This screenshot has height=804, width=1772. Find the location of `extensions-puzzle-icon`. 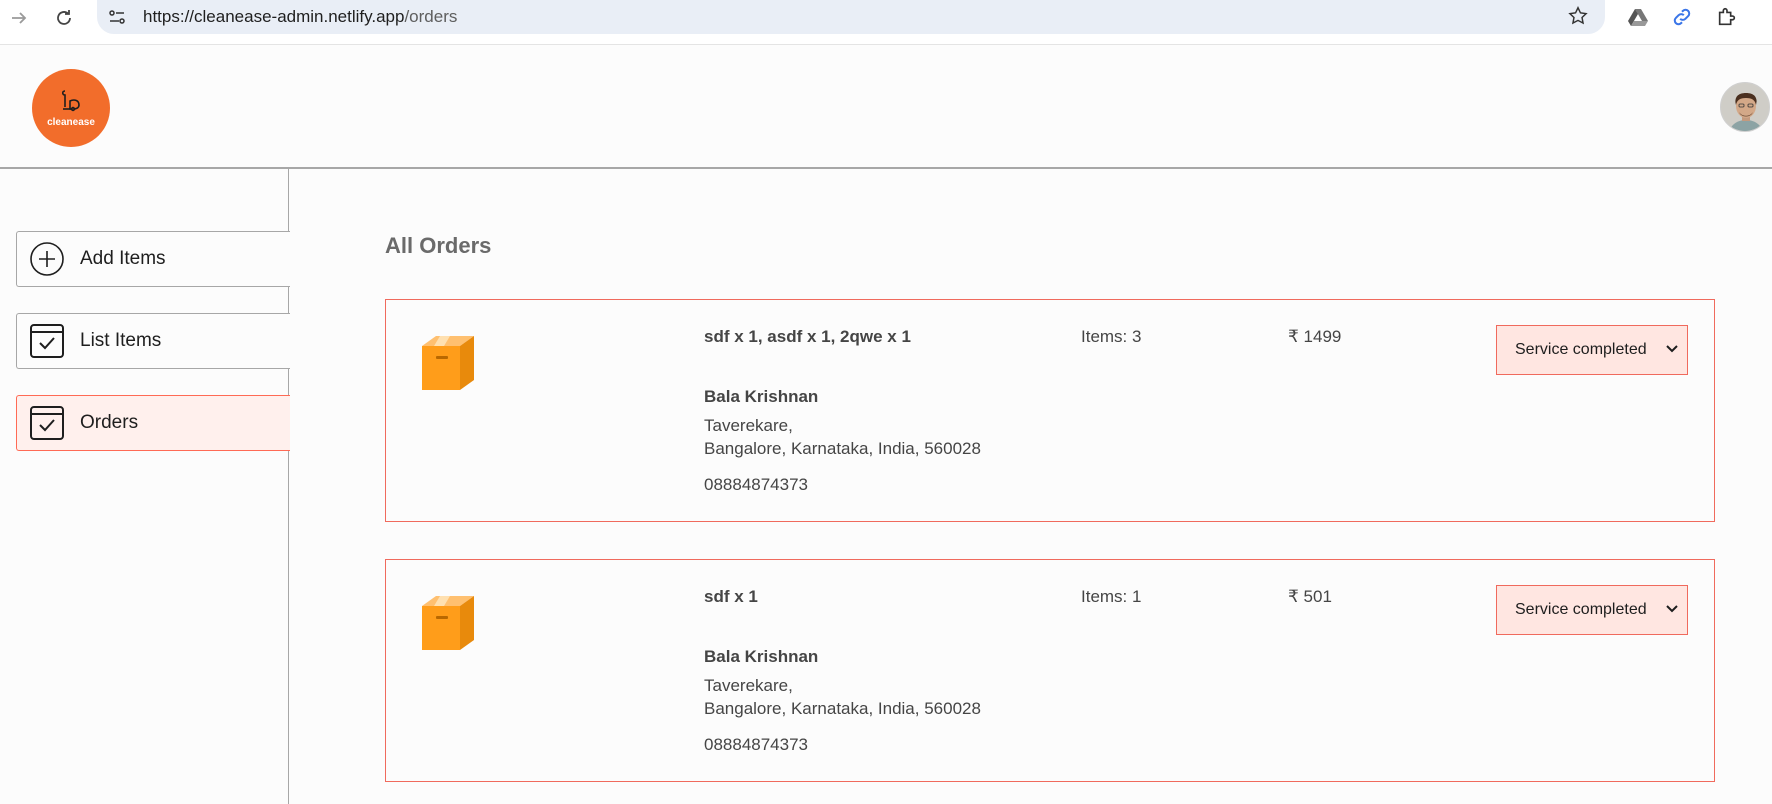

extensions-puzzle-icon is located at coordinates (1727, 17).